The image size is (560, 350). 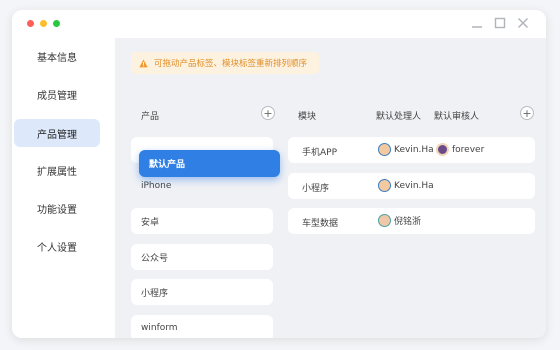 What do you see at coordinates (150, 117) in the screenshot?
I see `products-header: 产品` at bounding box center [150, 117].